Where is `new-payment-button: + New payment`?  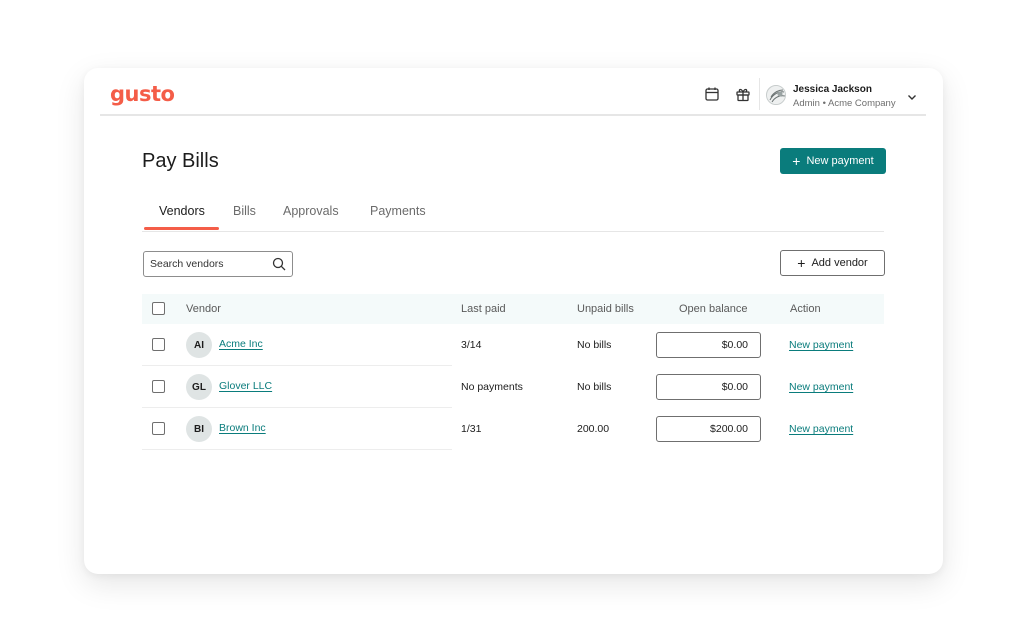
new-payment-button: + New payment is located at coordinates (833, 161).